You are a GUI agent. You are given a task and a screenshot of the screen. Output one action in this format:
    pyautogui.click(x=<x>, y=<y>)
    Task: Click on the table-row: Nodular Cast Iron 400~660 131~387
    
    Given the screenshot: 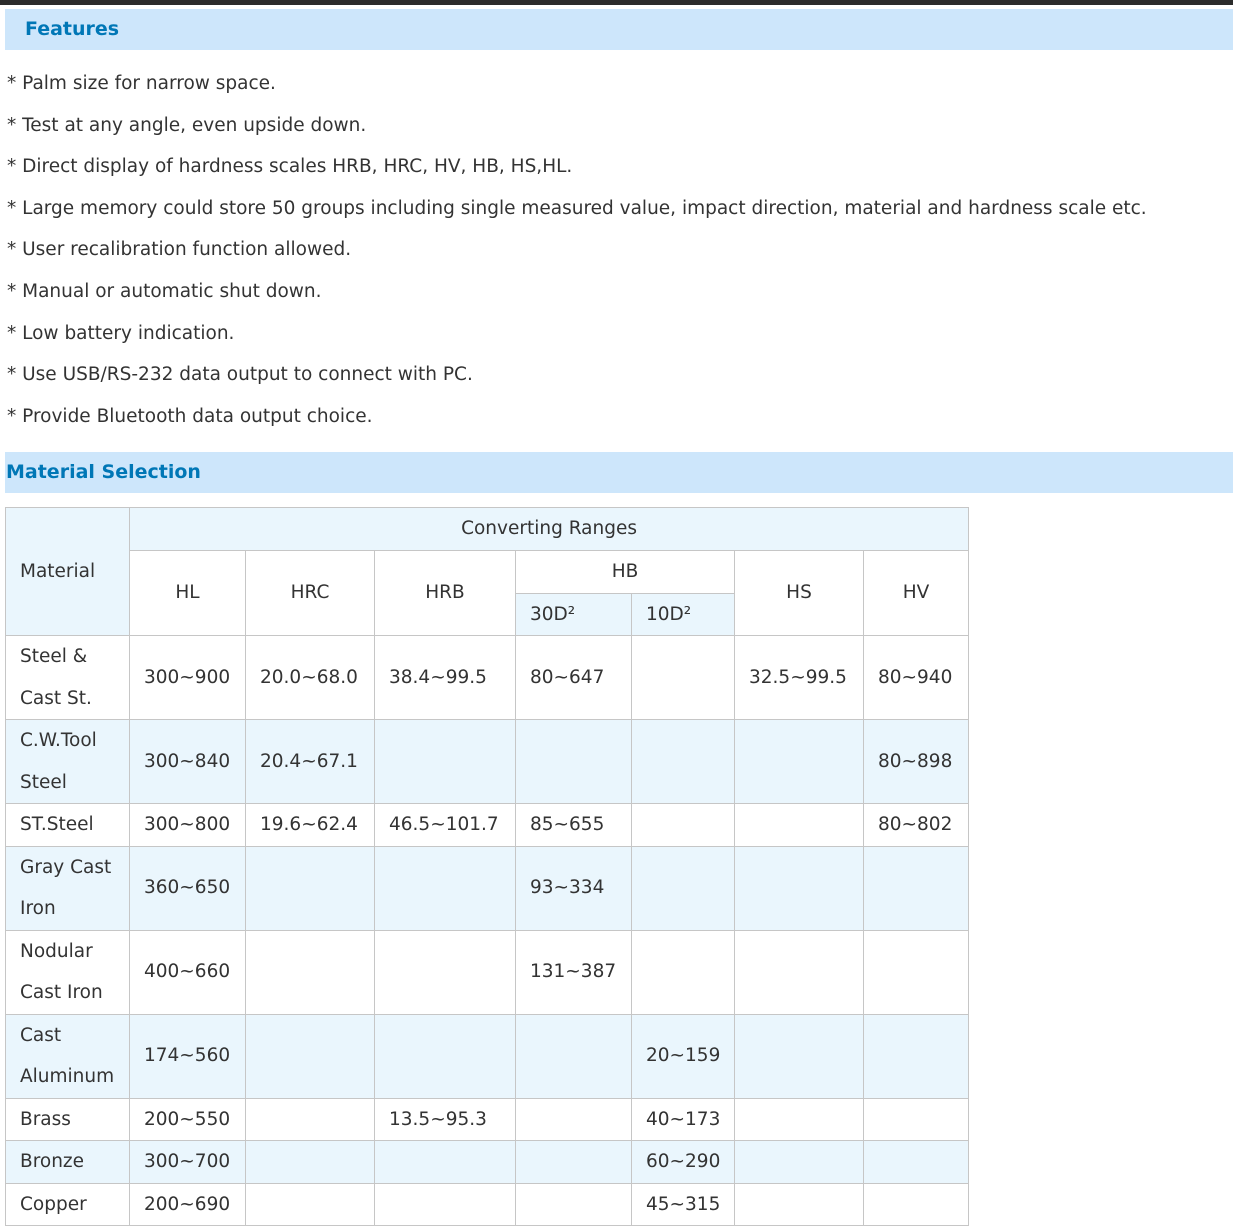 What is the action you would take?
    pyautogui.click(x=487, y=972)
    